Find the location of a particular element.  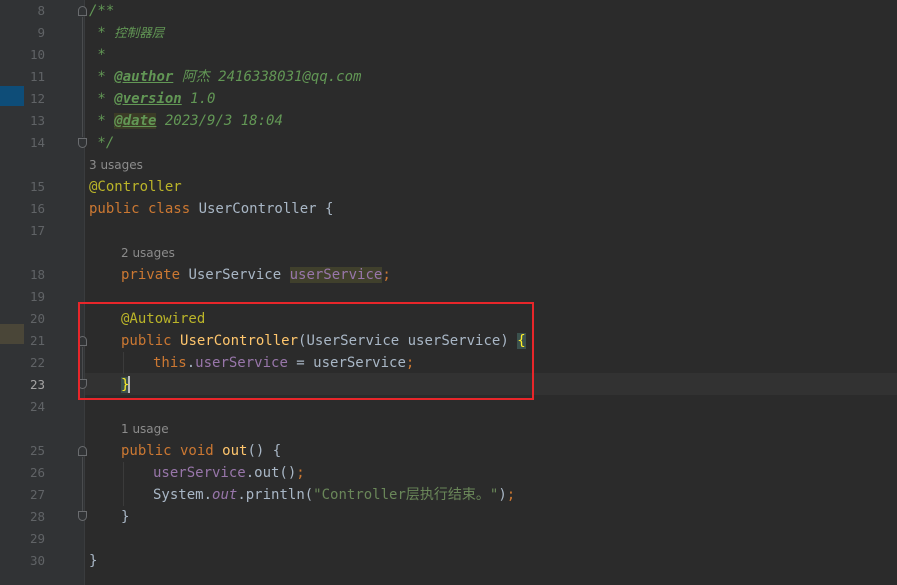

code-line-13: * @date 2023/9/3 18:04 is located at coordinates (186, 121).